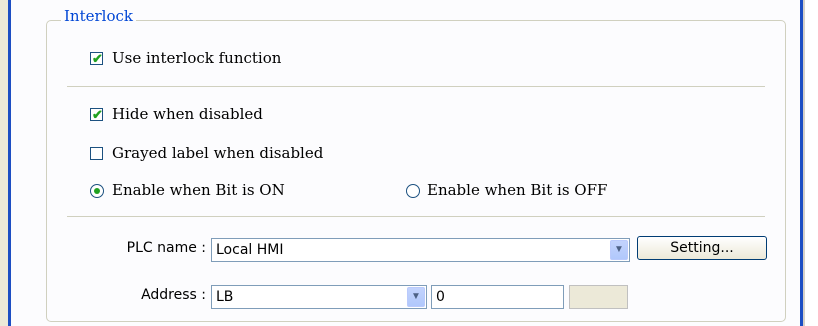  Describe the element at coordinates (197, 58) in the screenshot. I see `use-interlock-label: Use interlock function` at that location.